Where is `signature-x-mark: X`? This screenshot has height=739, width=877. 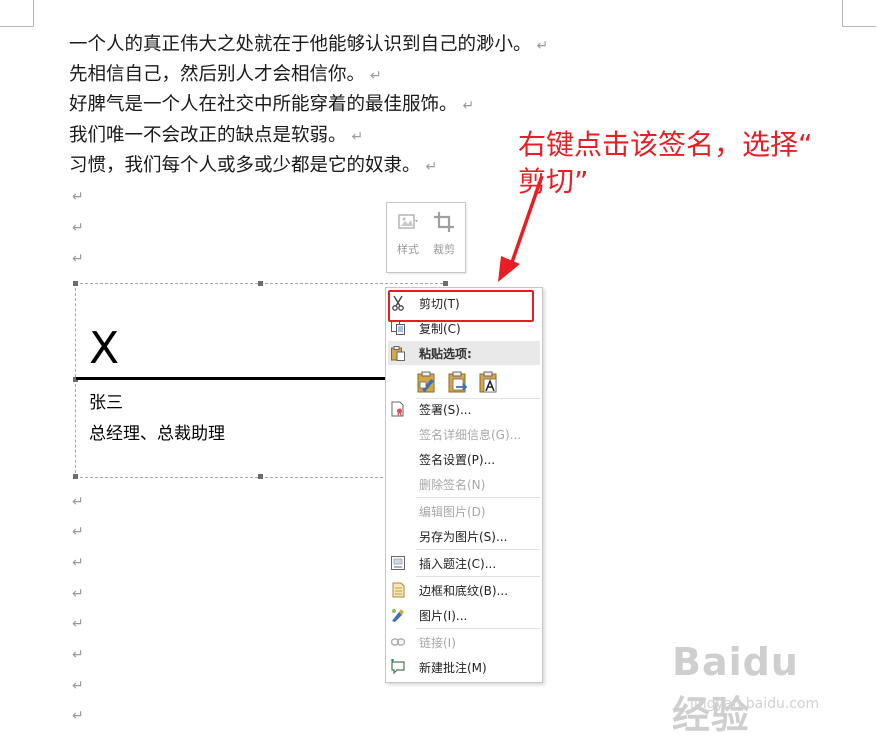
signature-x-mark: X is located at coordinates (104, 348).